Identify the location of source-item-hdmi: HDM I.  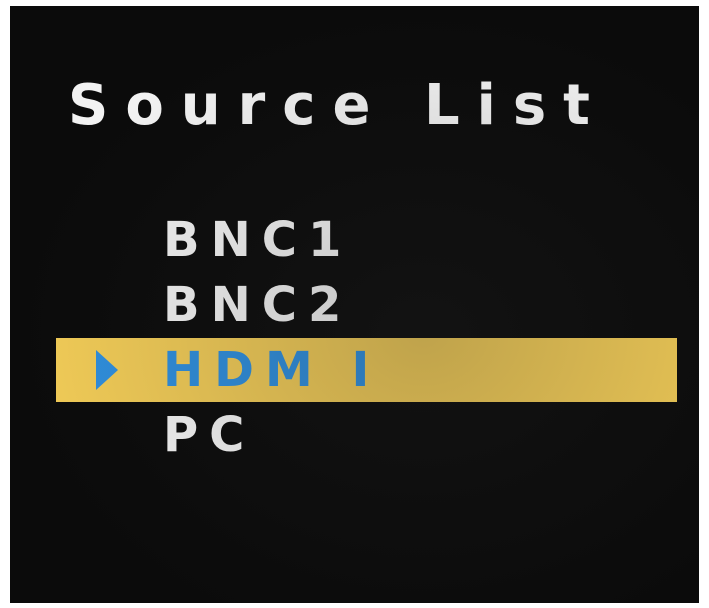
(366, 370).